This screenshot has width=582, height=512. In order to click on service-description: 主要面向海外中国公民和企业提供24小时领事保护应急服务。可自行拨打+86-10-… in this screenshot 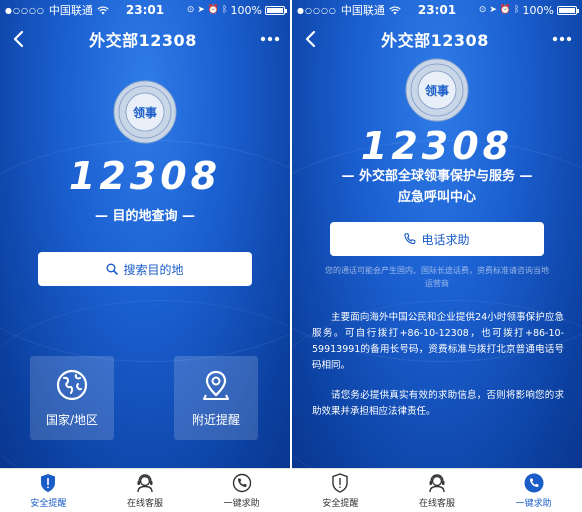, I will do `click(438, 341)`.